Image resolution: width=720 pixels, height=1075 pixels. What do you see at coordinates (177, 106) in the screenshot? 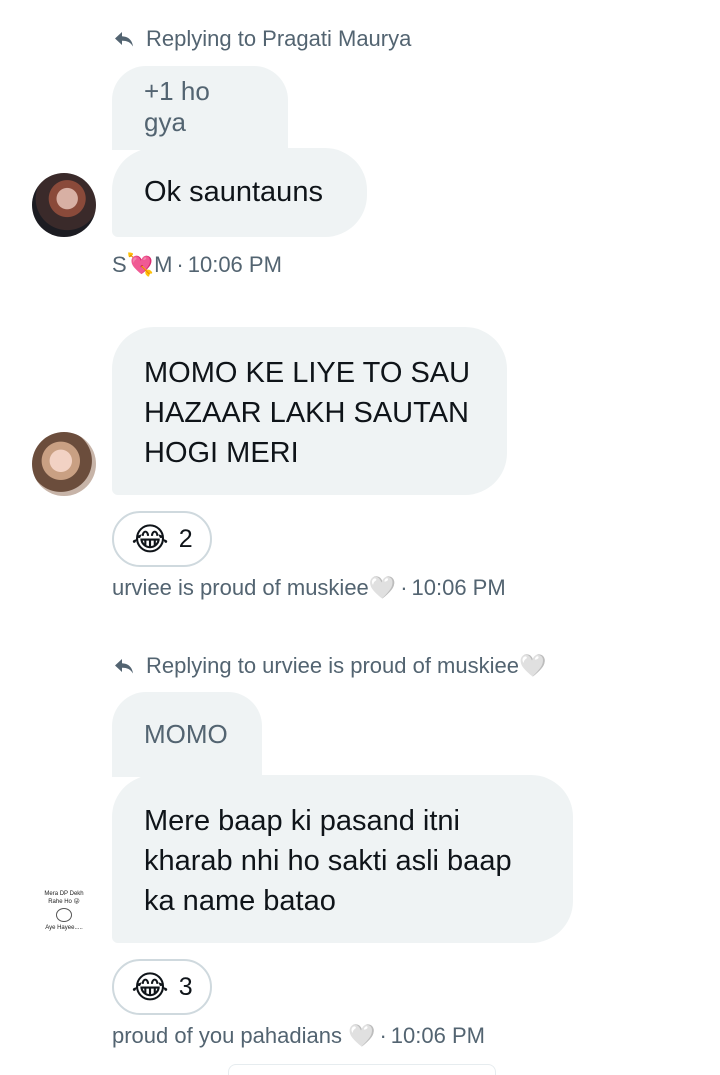
I see `quoted-text: +1 ho gya` at bounding box center [177, 106].